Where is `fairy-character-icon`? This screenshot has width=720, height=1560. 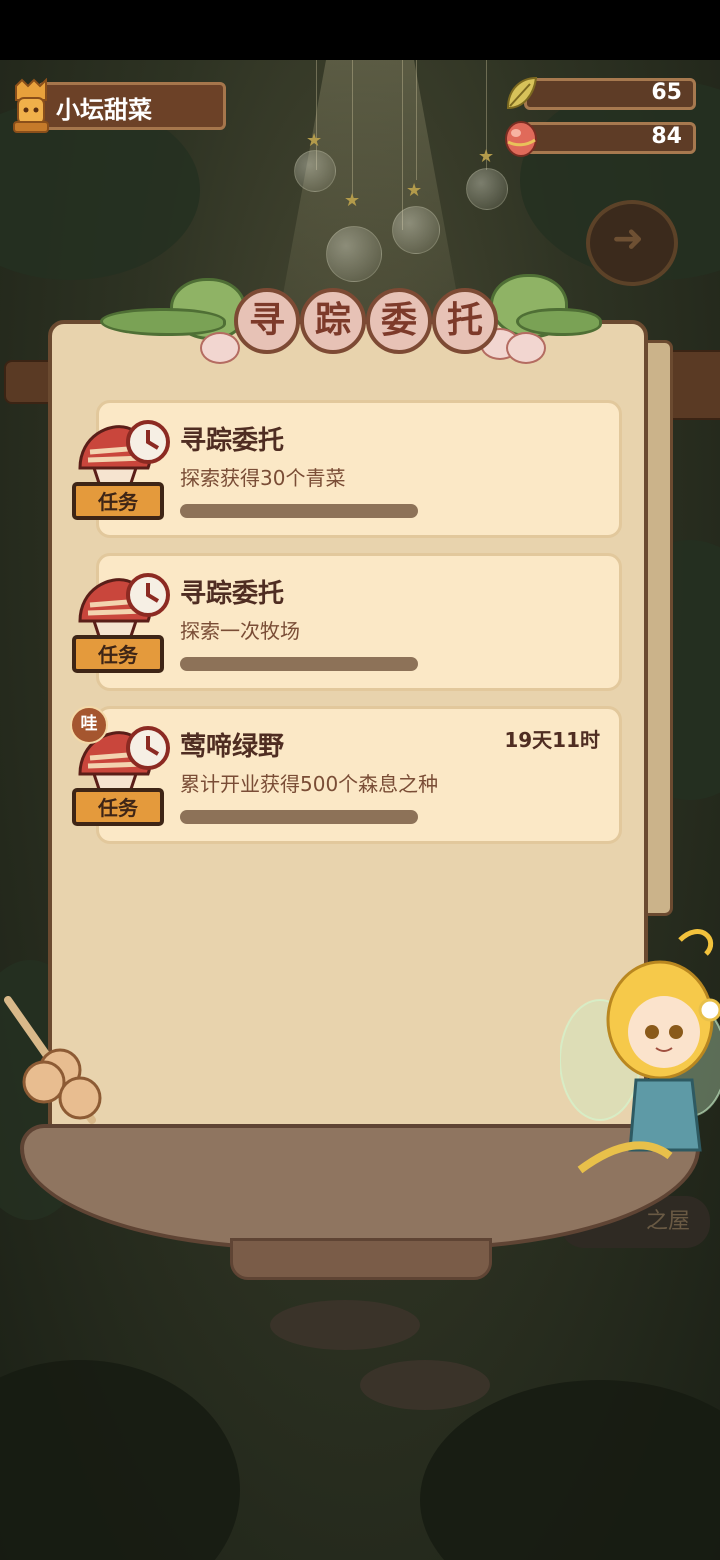 fairy-character-icon is located at coordinates (640, 1060).